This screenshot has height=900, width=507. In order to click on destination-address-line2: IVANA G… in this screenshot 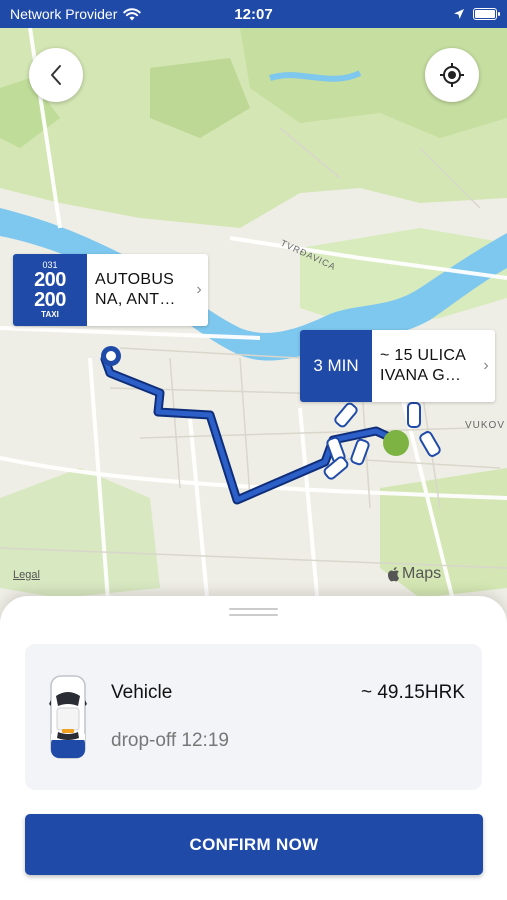, I will do `click(421, 375)`.